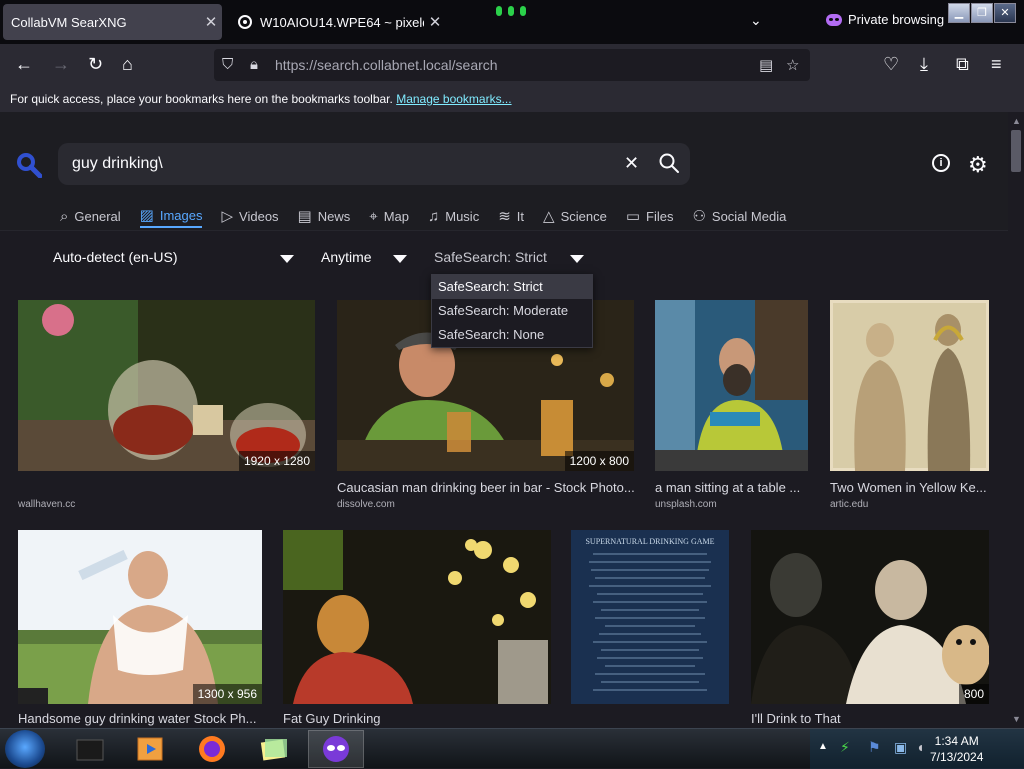 The width and height of the screenshot is (1024, 769). What do you see at coordinates (1016, 151) in the screenshot?
I see `scrollbar-thumb` at bounding box center [1016, 151].